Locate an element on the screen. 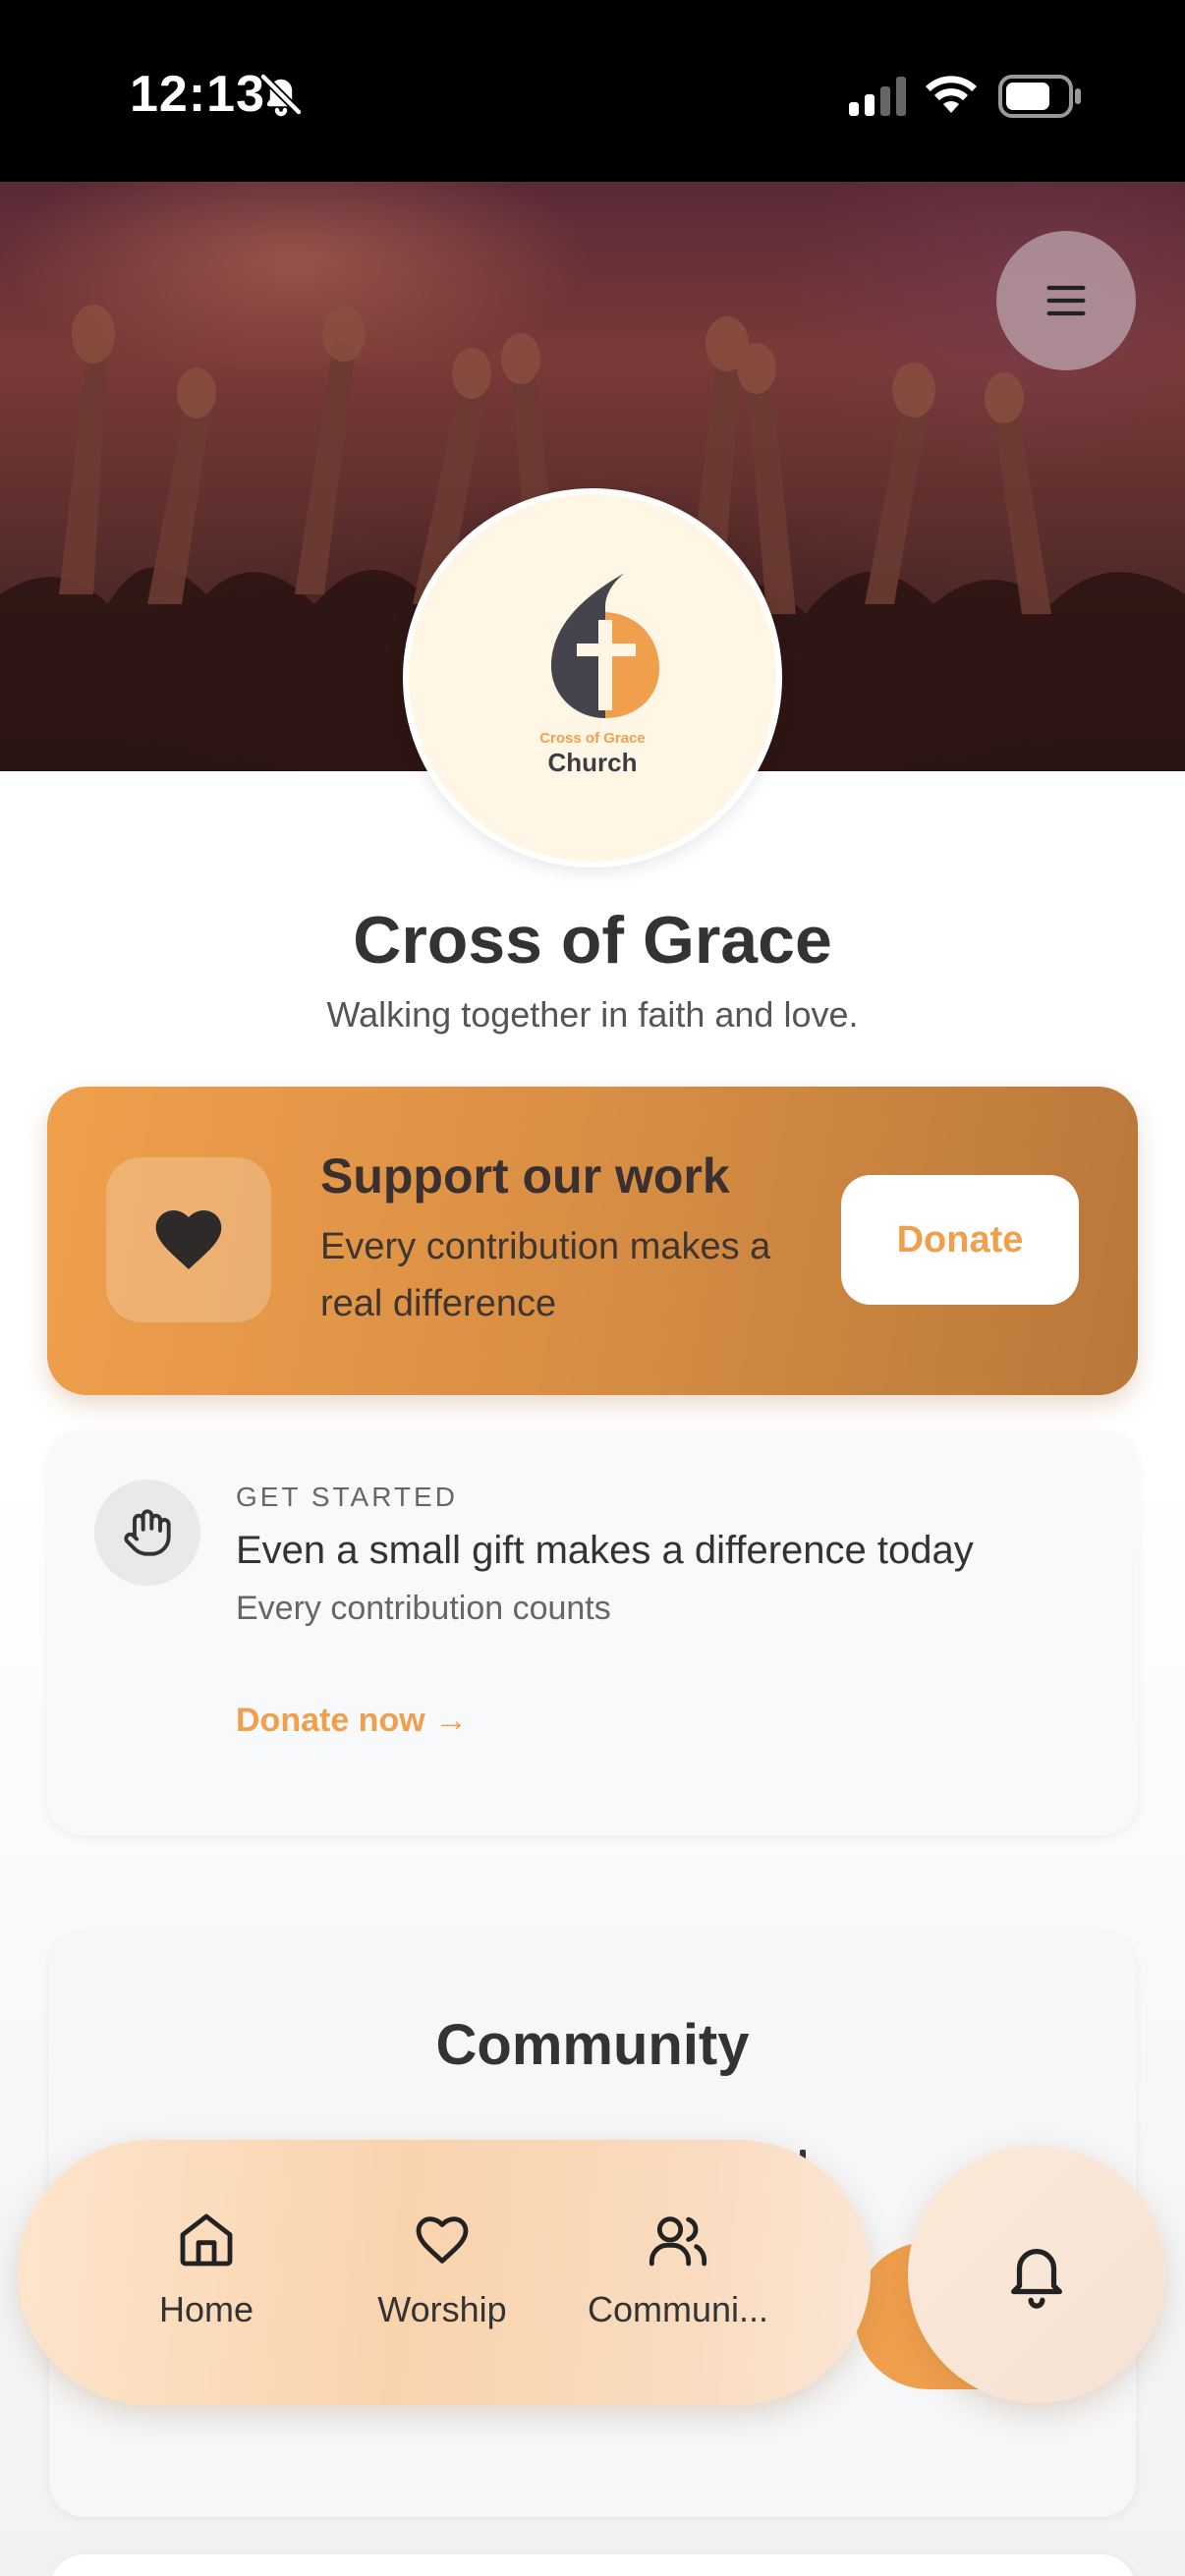  donate-now-link: Donate now → is located at coordinates (352, 1721).